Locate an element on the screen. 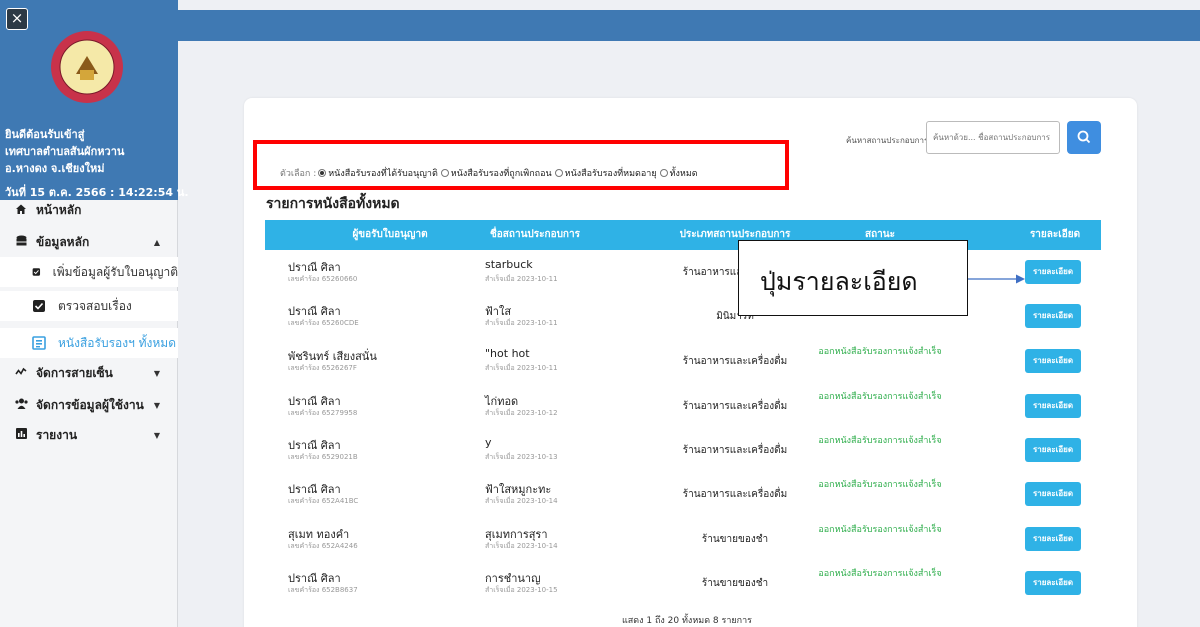 Image resolution: width=1200 pixels, height=627 pixels. sidebar-subitem-label: หนังสือรับรองฯ ทั้งหมด is located at coordinates (117, 342).